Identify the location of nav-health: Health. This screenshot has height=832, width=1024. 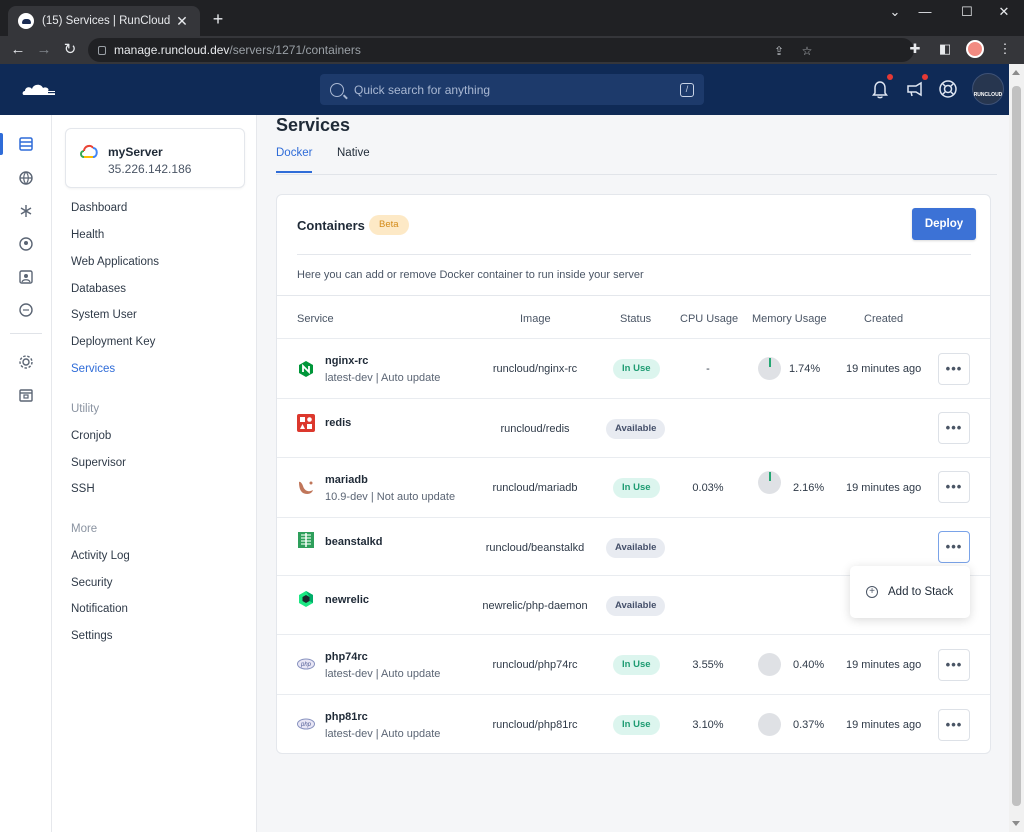
(87, 235).